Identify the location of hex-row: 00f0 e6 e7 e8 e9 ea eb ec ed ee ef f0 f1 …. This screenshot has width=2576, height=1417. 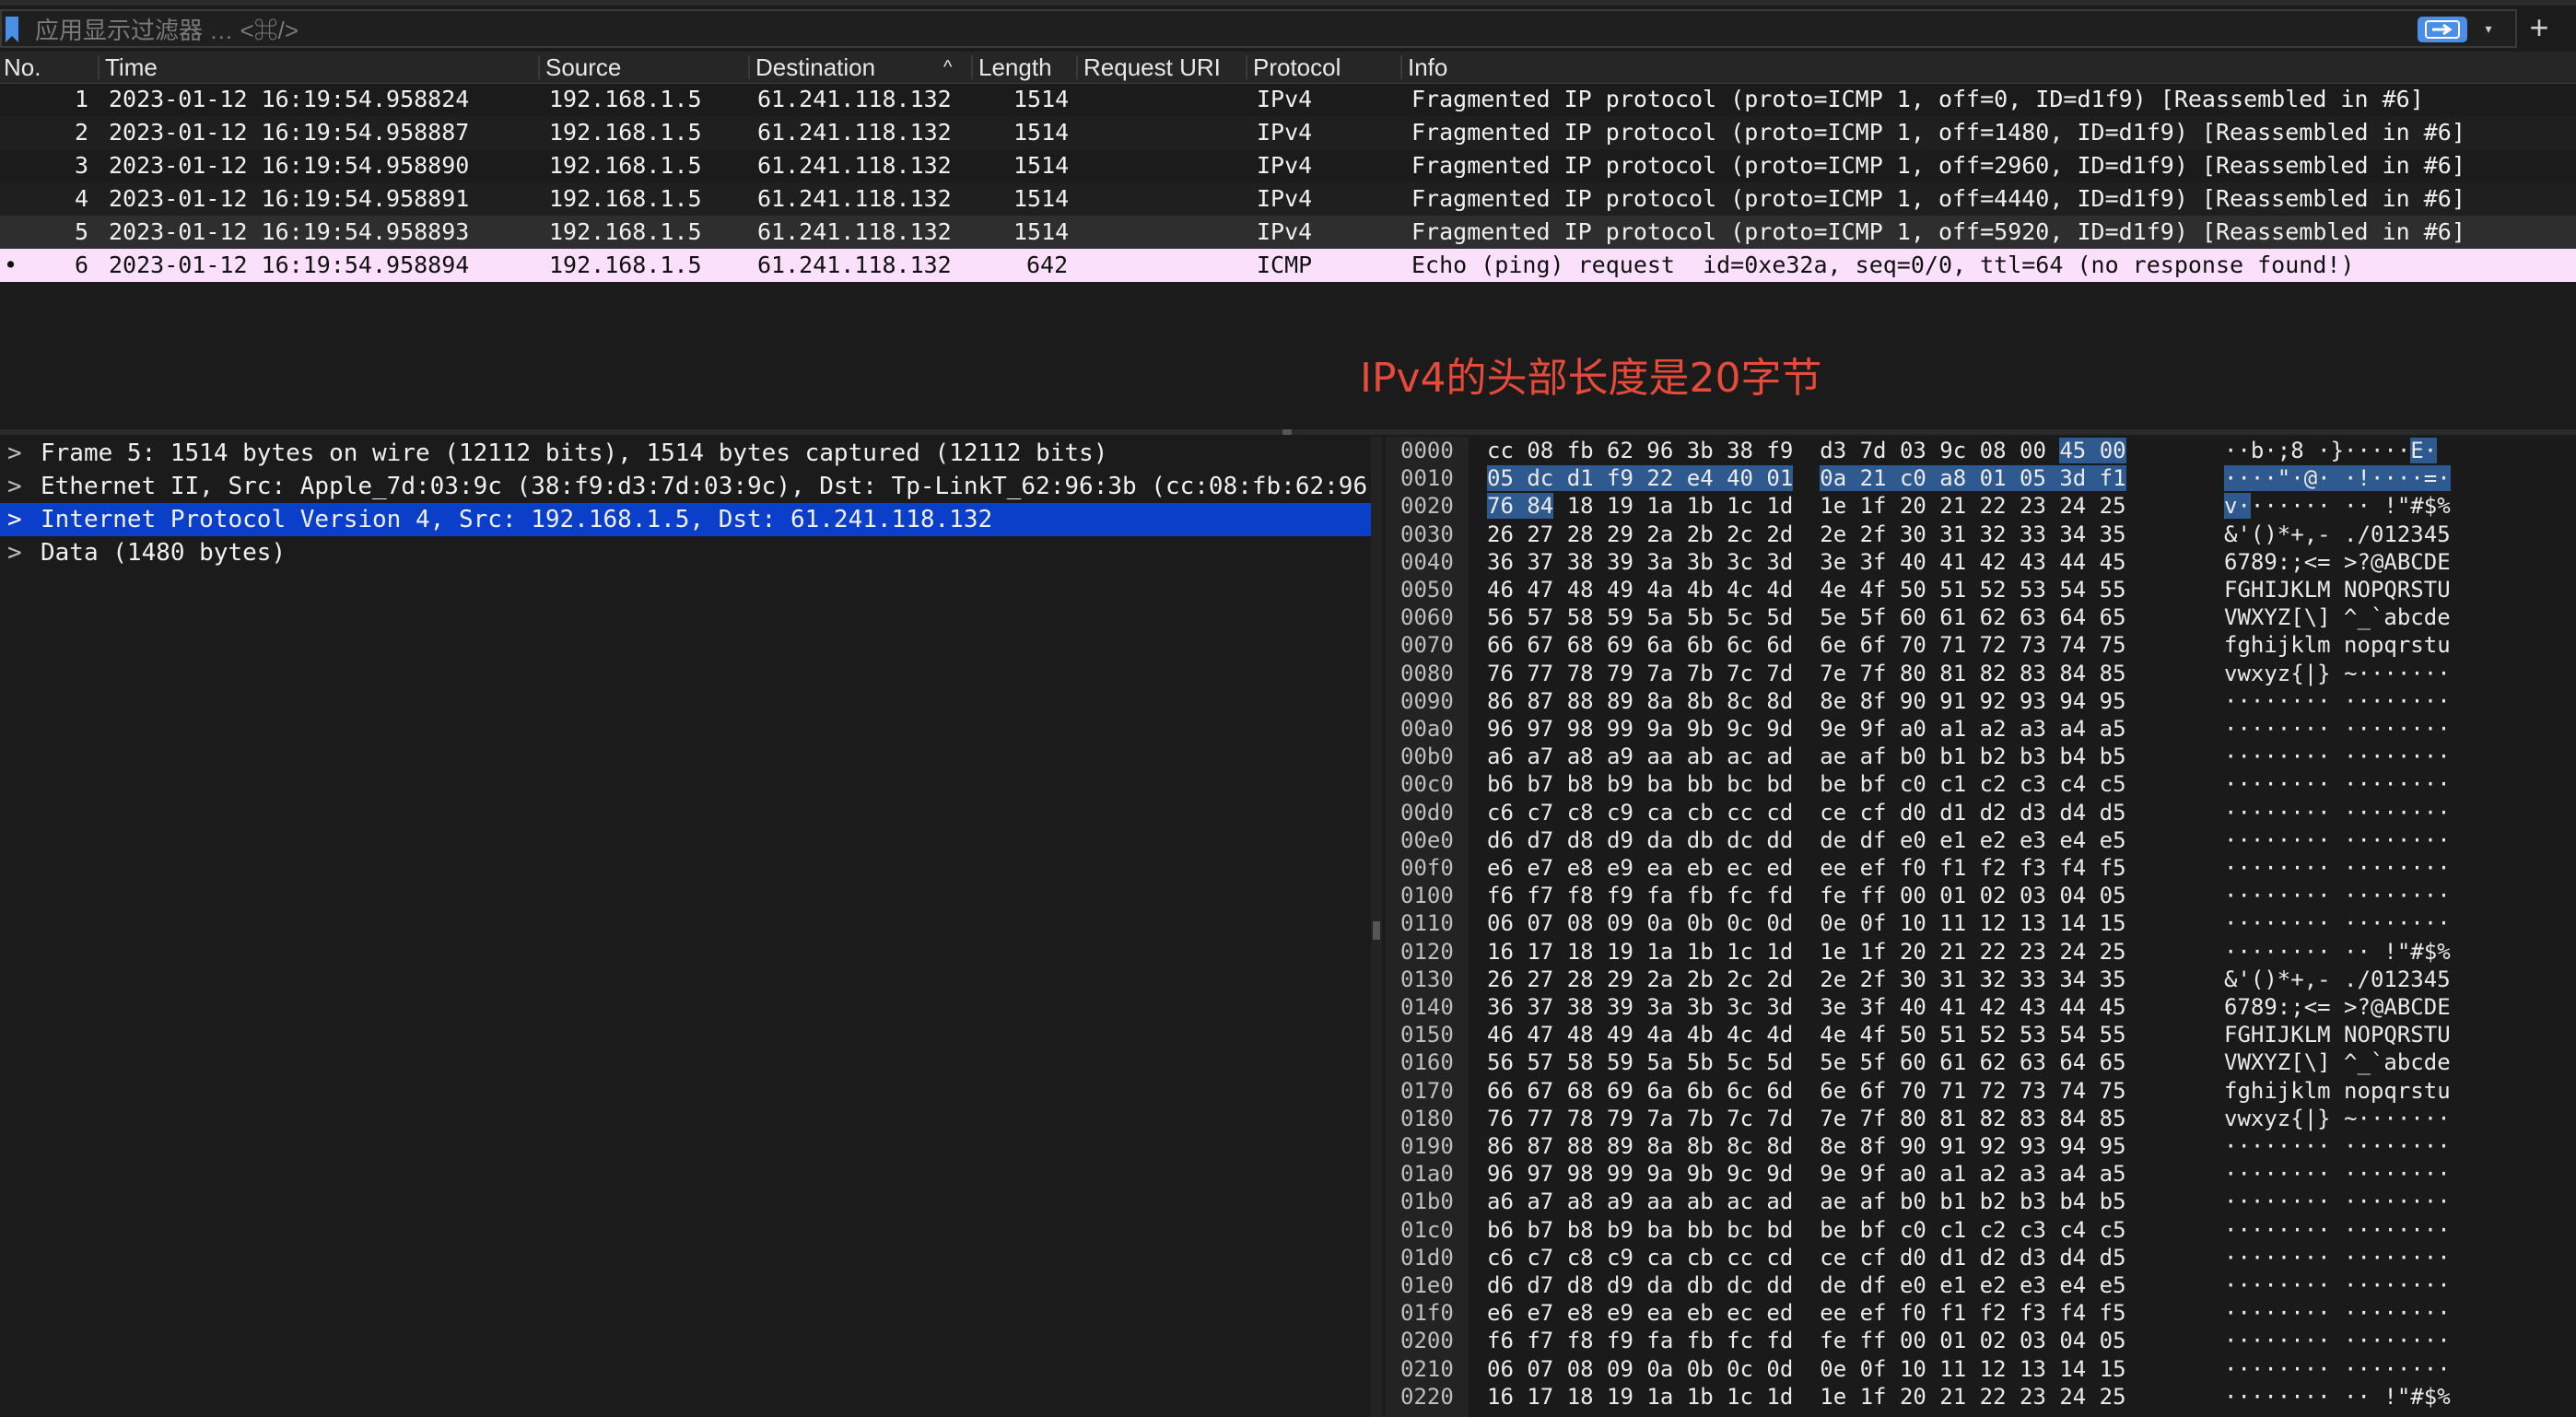
(1981, 868).